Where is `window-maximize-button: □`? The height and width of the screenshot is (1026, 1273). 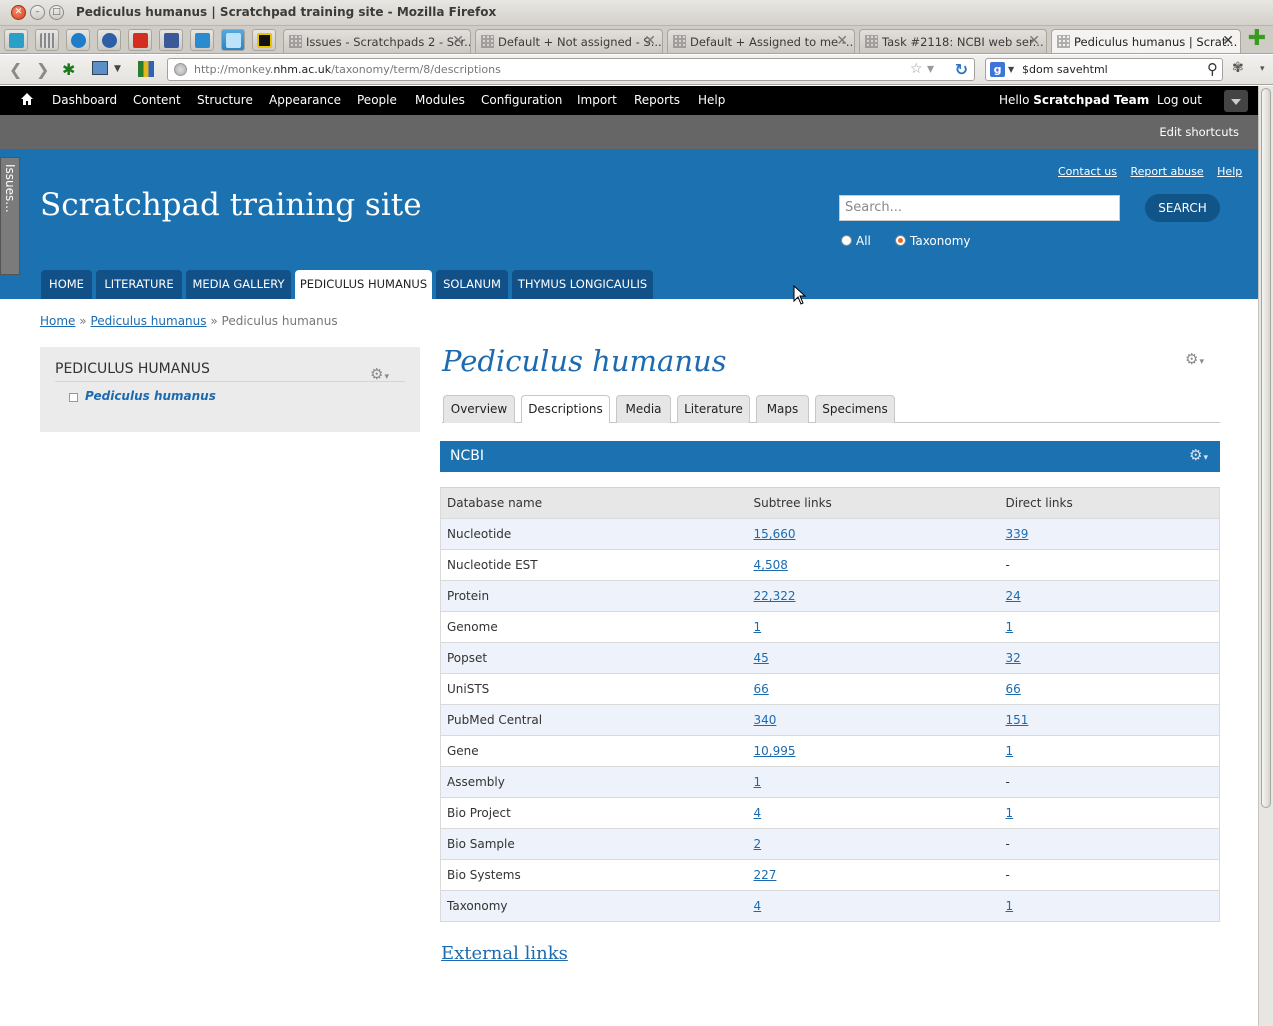 window-maximize-button: □ is located at coordinates (56, 12).